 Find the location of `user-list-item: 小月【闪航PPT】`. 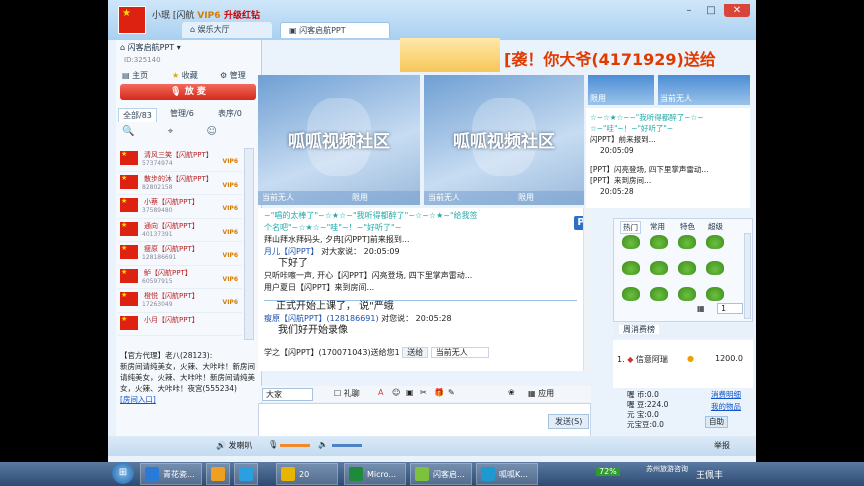

user-list-item: 小月【闪航PPT】 is located at coordinates (180, 324).